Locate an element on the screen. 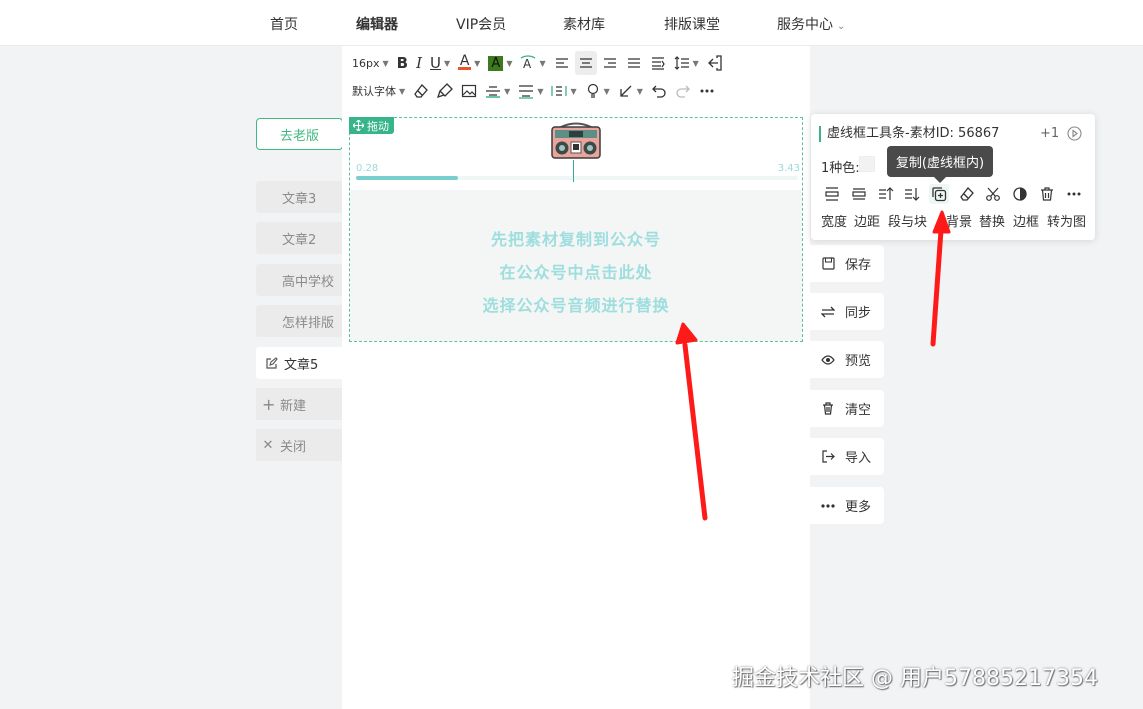 This screenshot has width=1143, height=709. arrow-down-left-icon is located at coordinates (626, 91).